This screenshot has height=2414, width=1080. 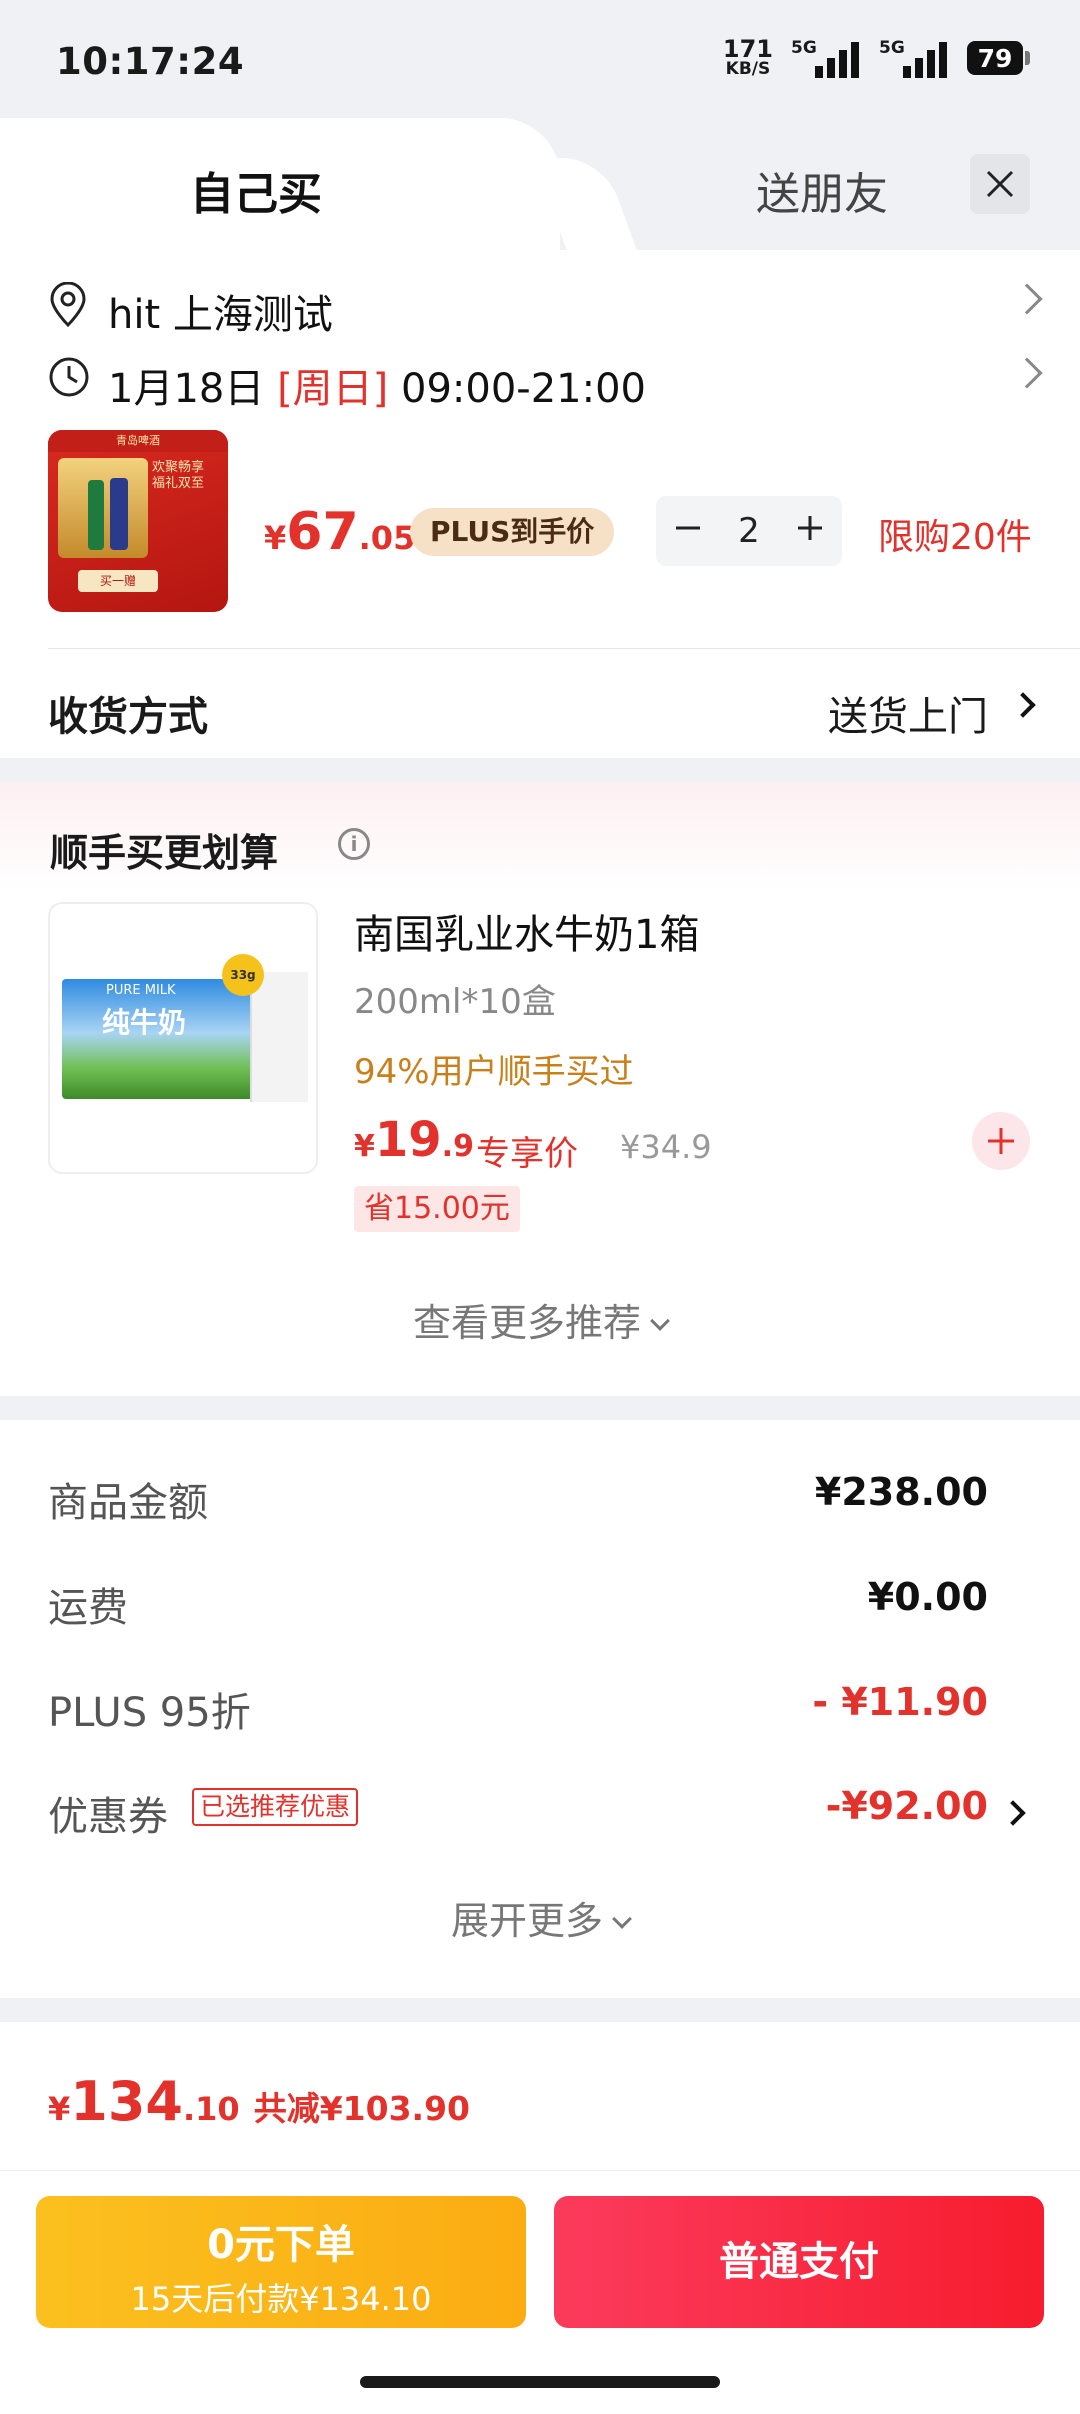 I want to click on bundle-item-image: PURE MILK 纯牛奶 33g, so click(x=183, y=1038).